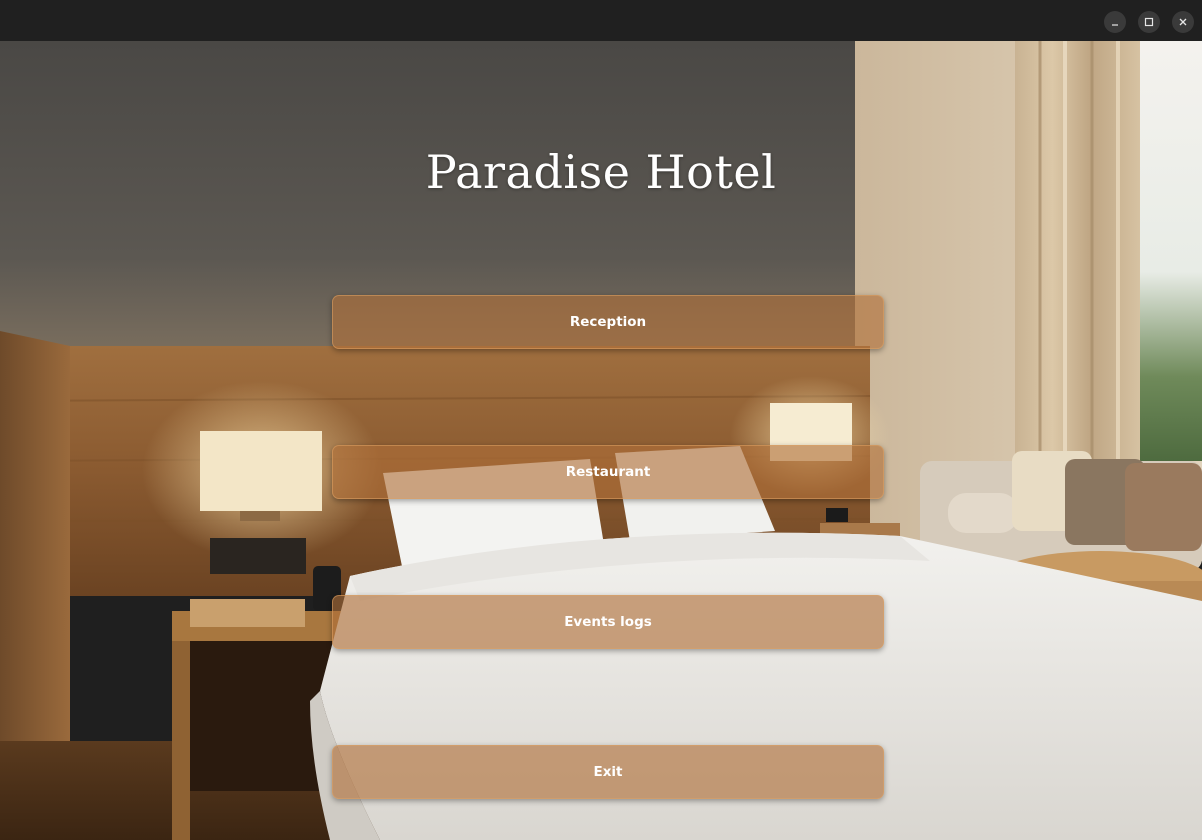  Describe the element at coordinates (608, 322) in the screenshot. I see `reception-button: Reception` at that location.